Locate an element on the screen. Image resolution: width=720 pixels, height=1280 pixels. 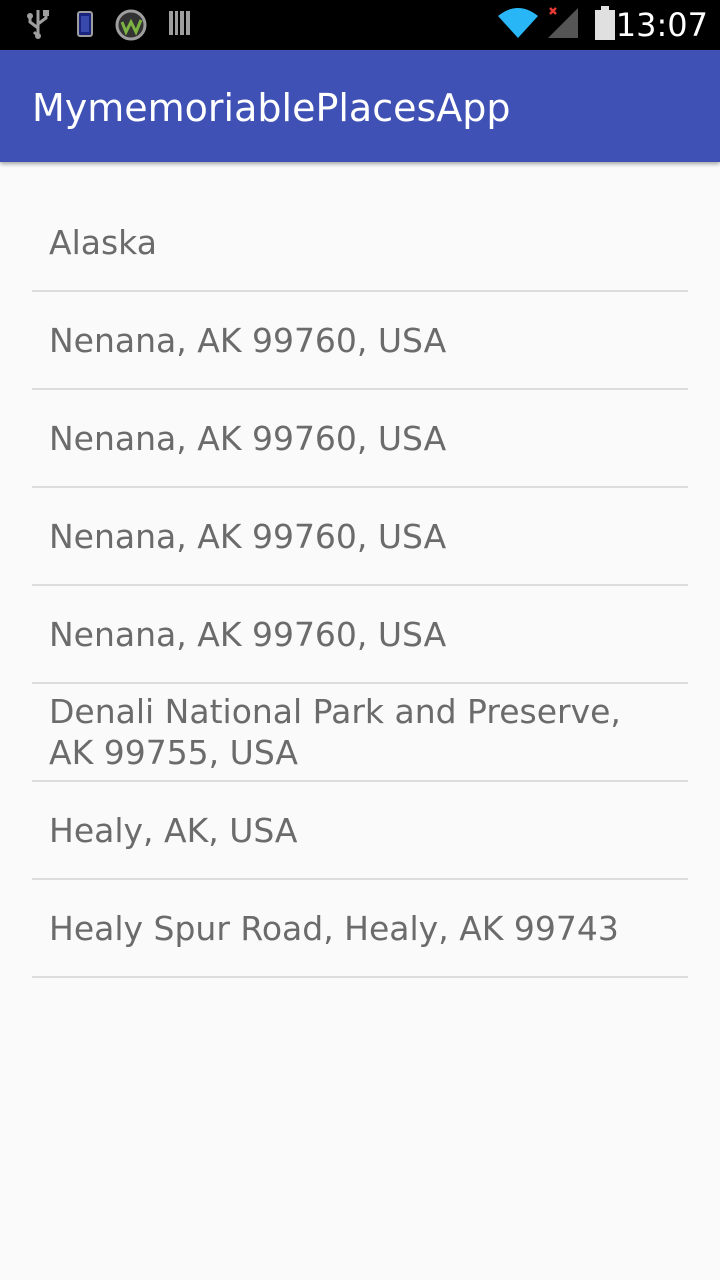
battery-icon is located at coordinates (605, 23).